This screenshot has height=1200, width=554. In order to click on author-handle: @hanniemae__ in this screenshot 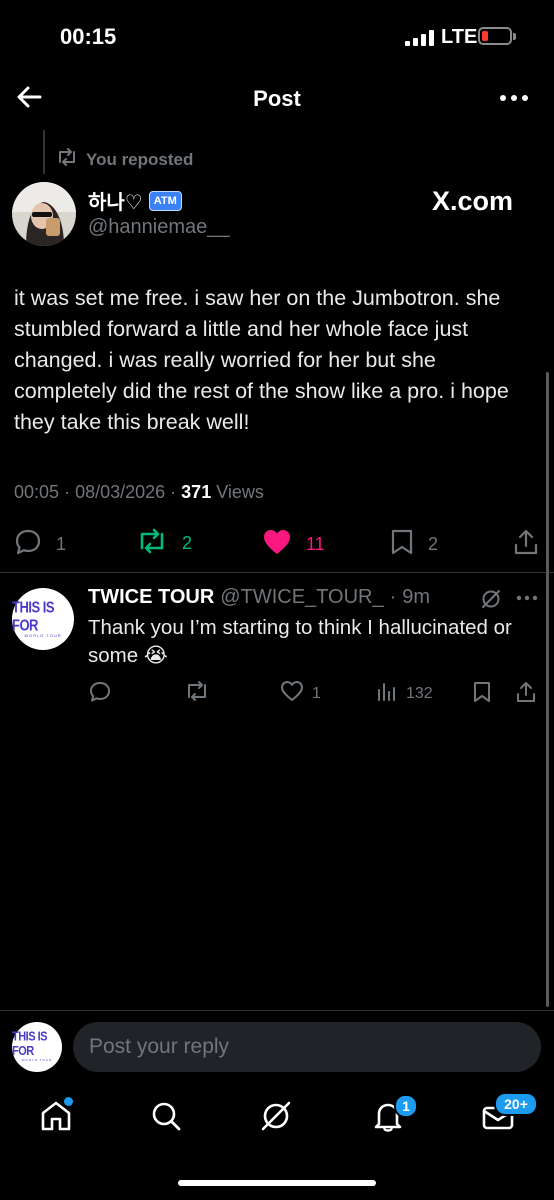, I will do `click(159, 227)`.